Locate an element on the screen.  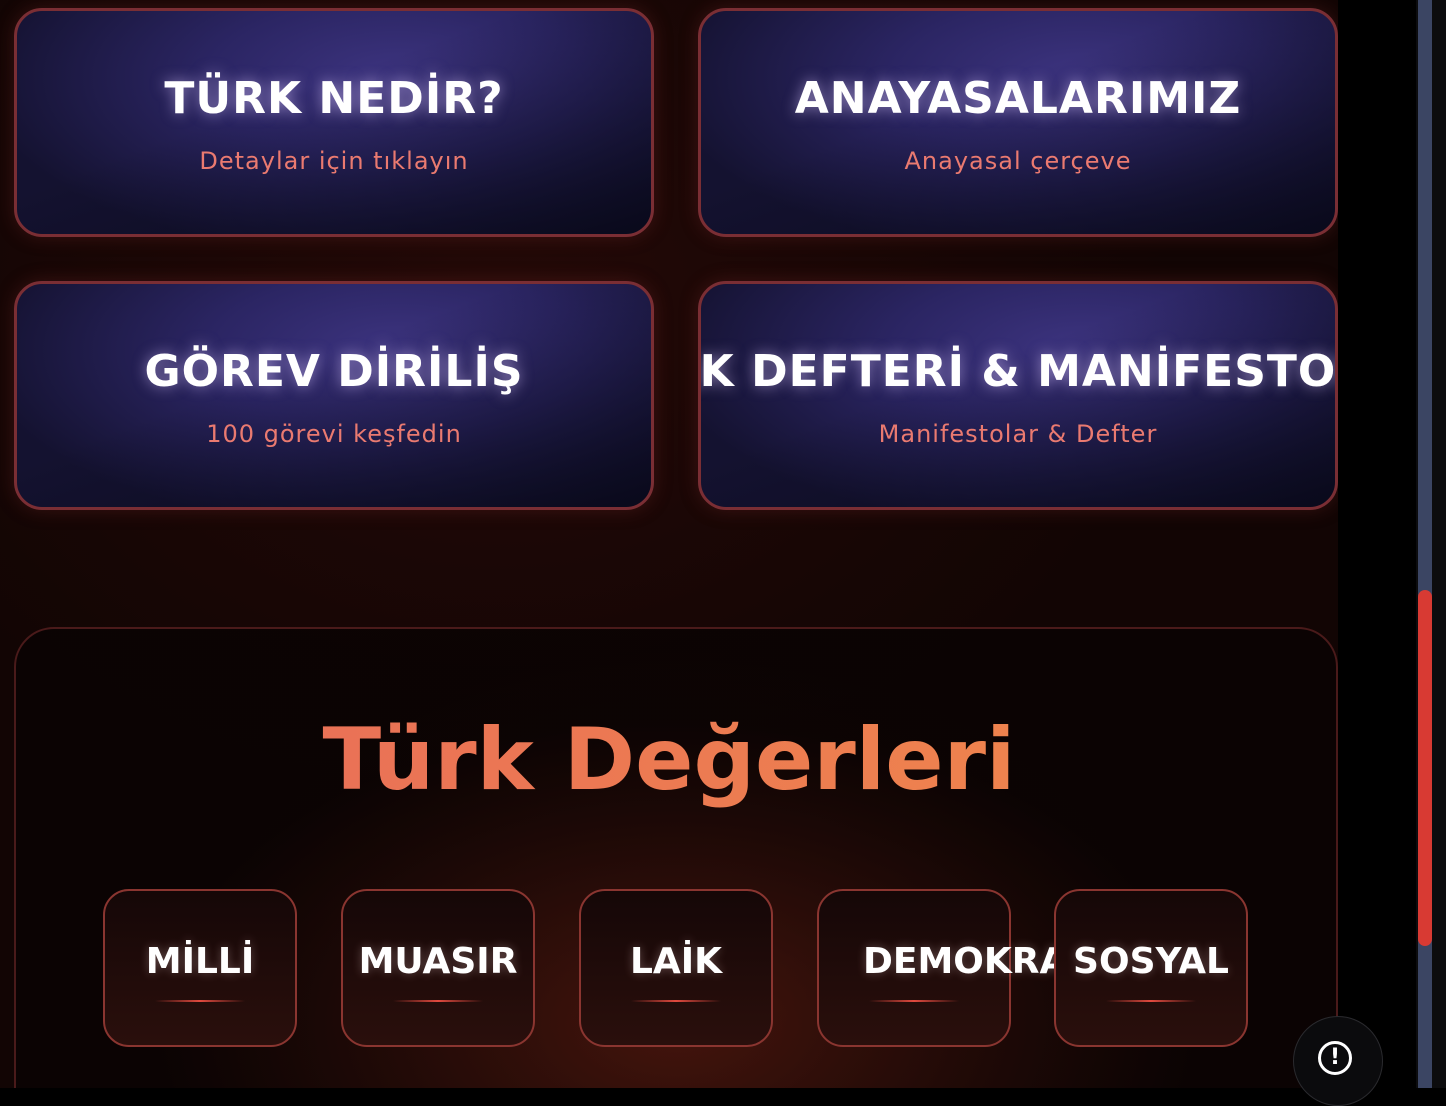
values-title: Türk Değerleri is located at coordinates (669, 760).